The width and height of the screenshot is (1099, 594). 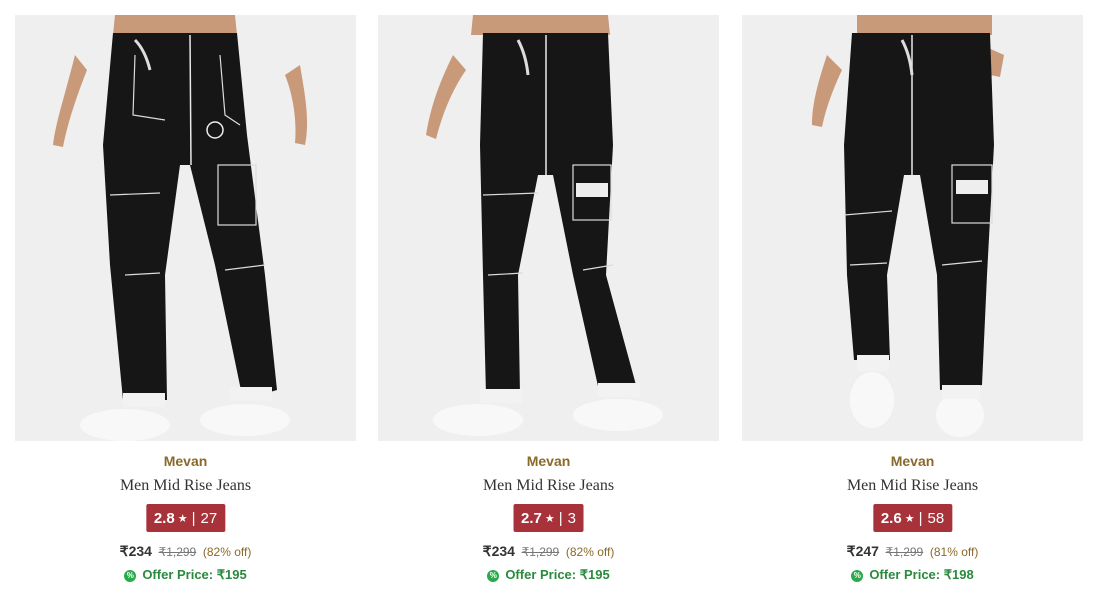 I want to click on offer-price-row: % Offer Price: ₹198, so click(x=912, y=575).